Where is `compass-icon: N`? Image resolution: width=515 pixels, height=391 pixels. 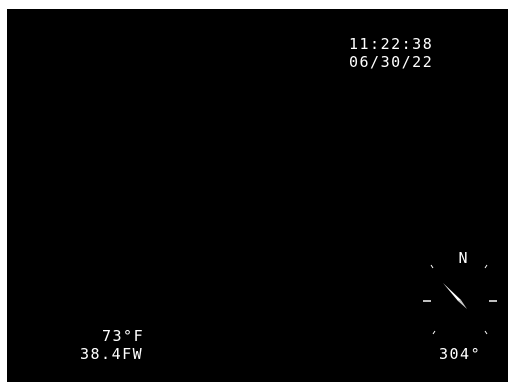 compass-icon: N is located at coordinates (460, 292).